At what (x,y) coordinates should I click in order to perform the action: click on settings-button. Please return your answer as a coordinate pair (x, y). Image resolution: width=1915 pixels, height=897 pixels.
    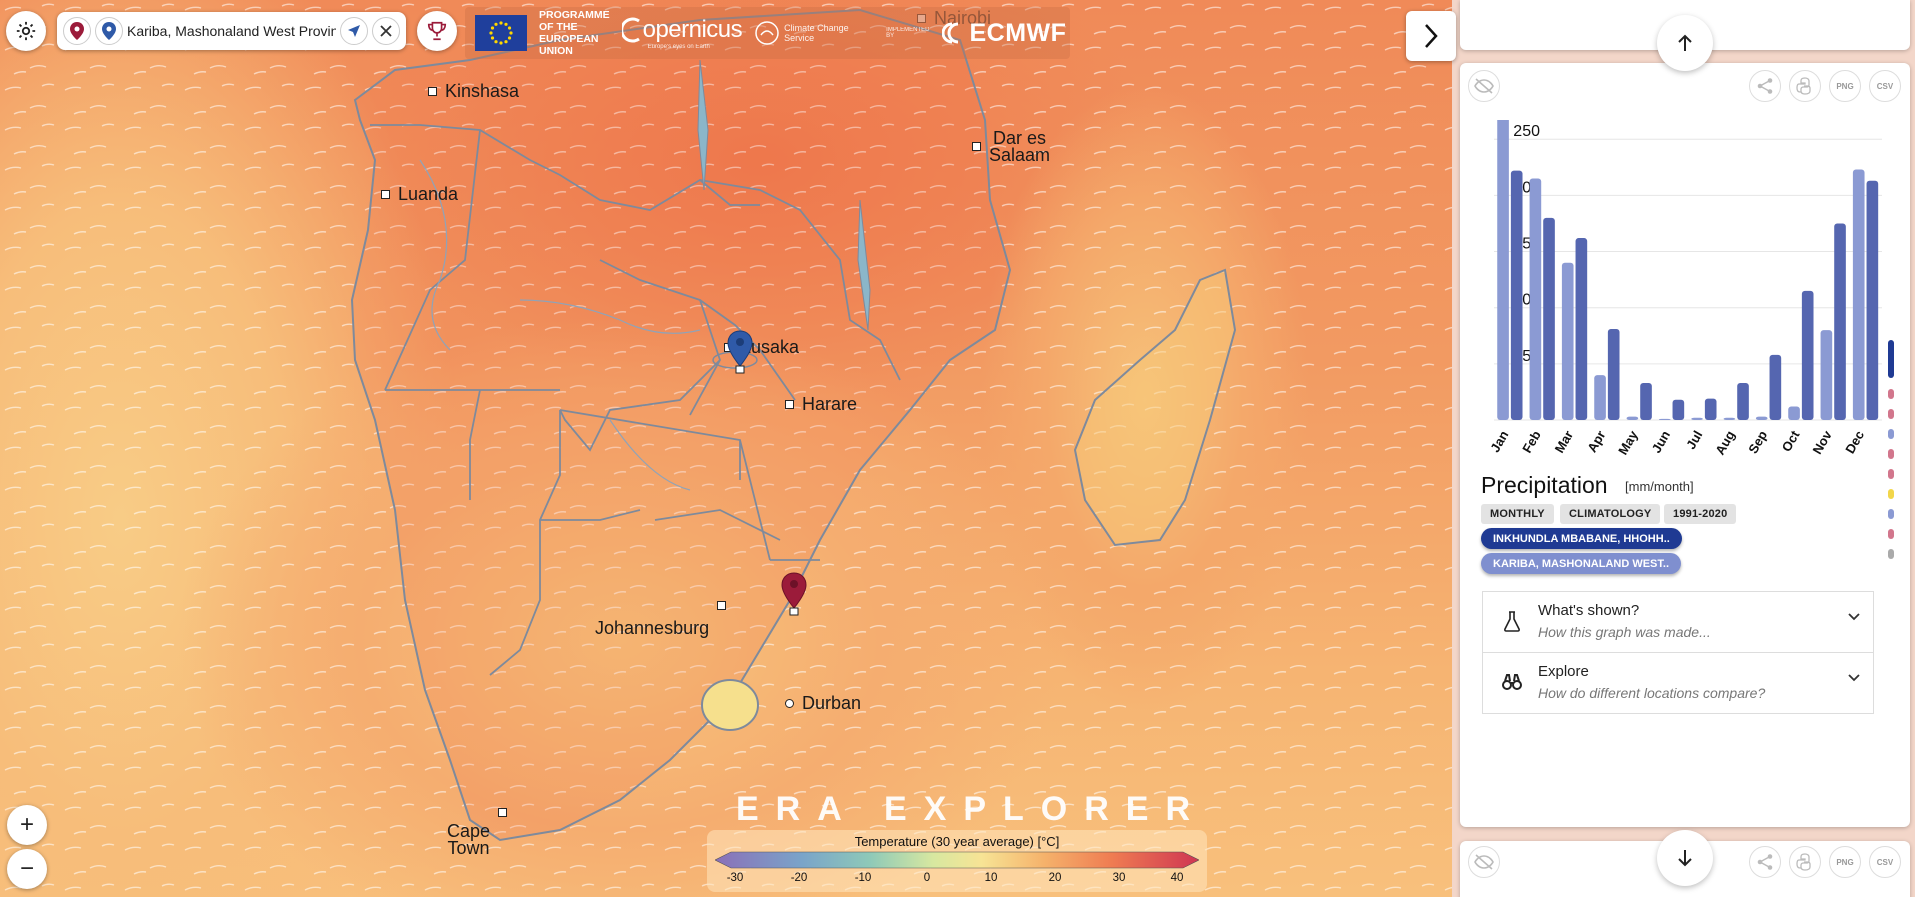
    Looking at the image, I should click on (26, 31).